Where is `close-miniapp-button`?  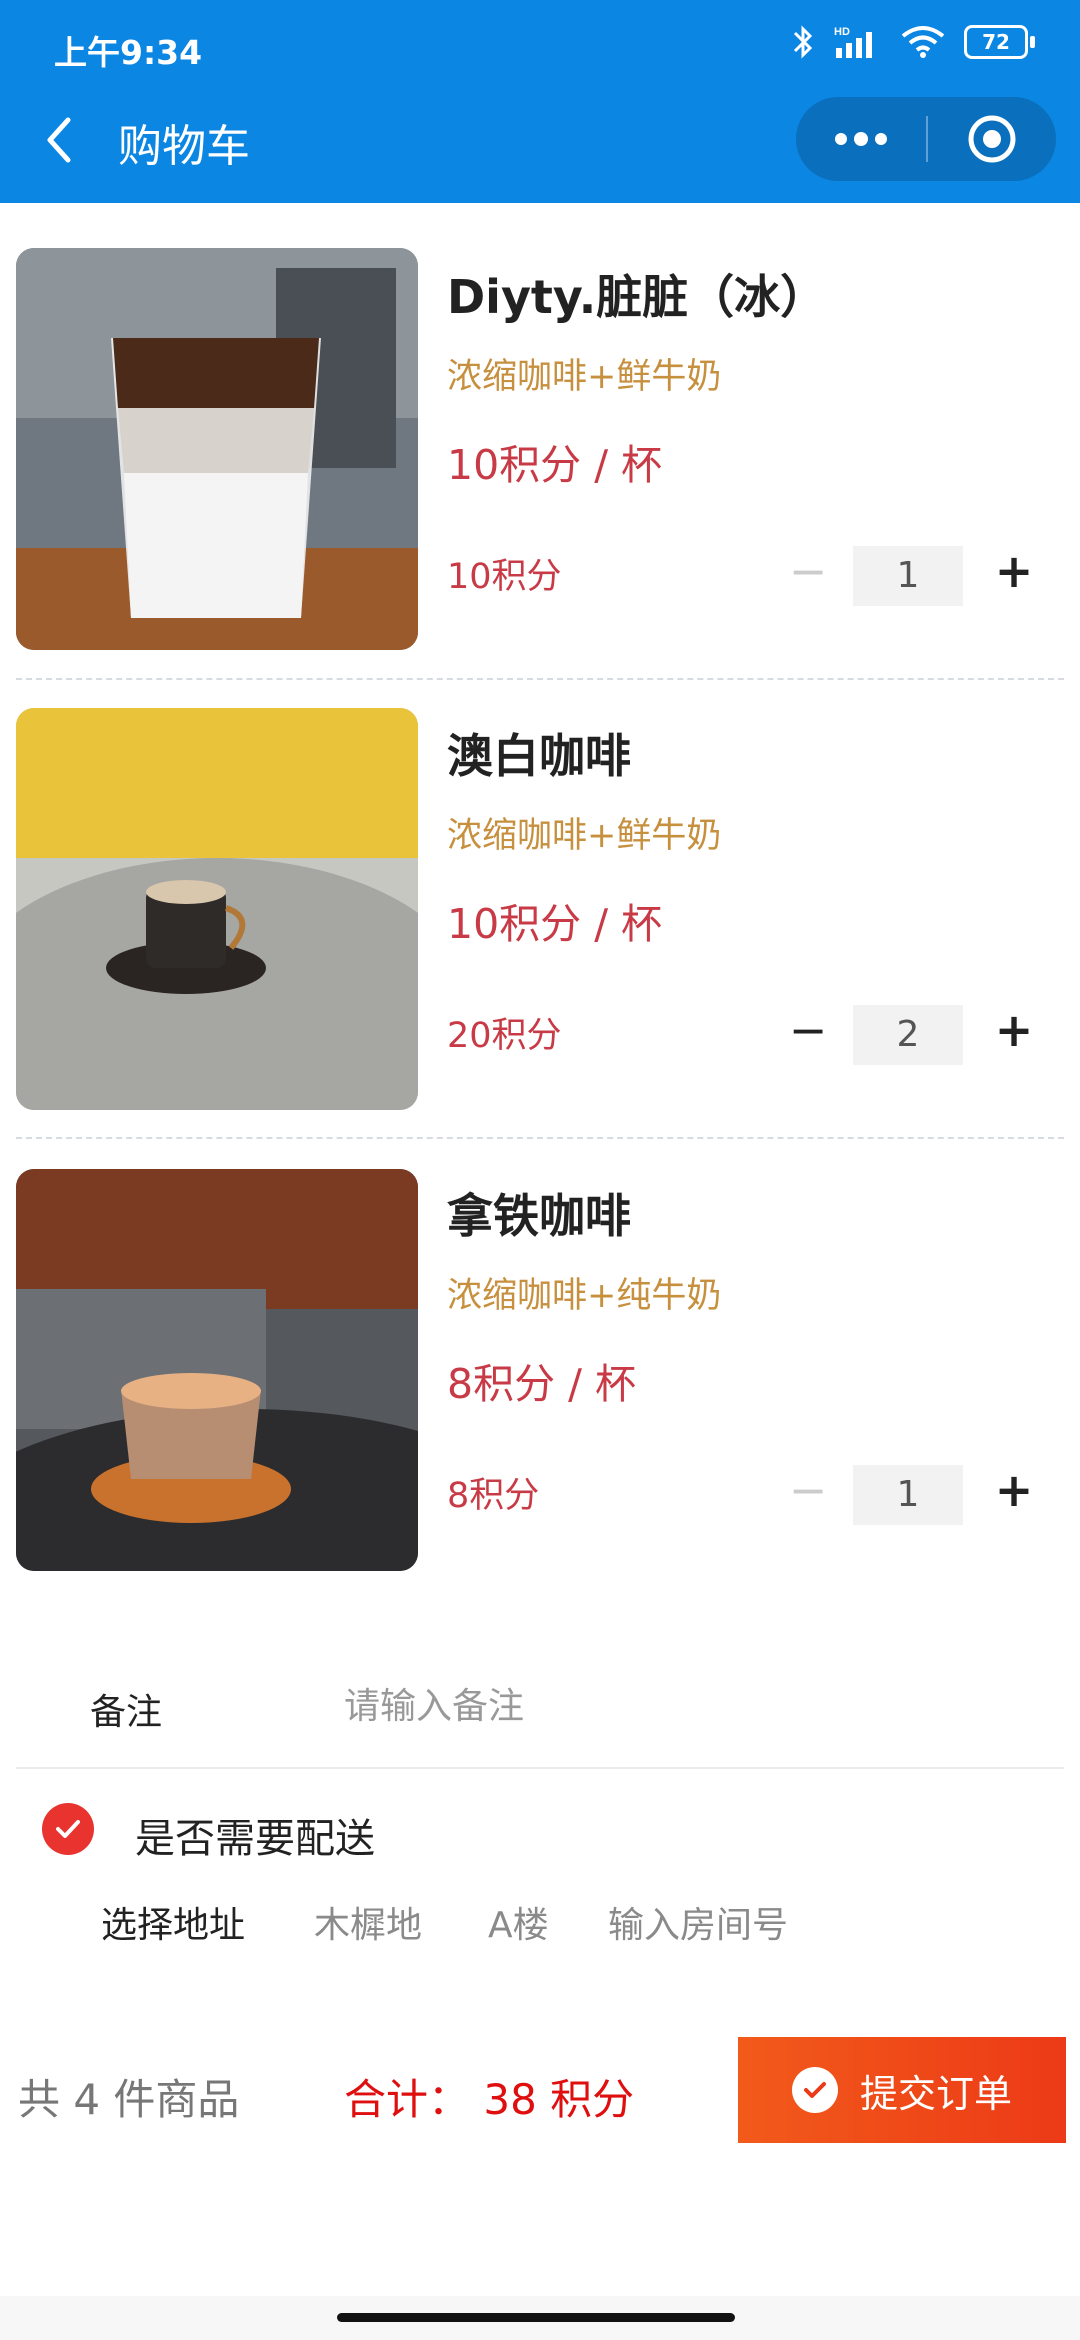
close-miniapp-button is located at coordinates (992, 139).